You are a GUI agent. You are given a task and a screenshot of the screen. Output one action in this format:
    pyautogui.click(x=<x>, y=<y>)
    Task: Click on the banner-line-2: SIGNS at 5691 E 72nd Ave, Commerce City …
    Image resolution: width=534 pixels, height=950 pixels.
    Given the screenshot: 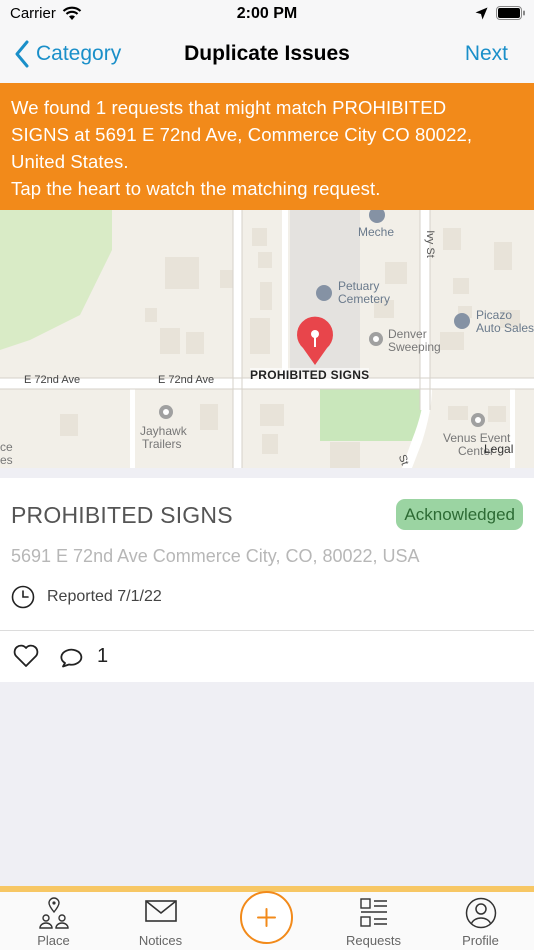 What is the action you would take?
    pyautogui.click(x=242, y=134)
    